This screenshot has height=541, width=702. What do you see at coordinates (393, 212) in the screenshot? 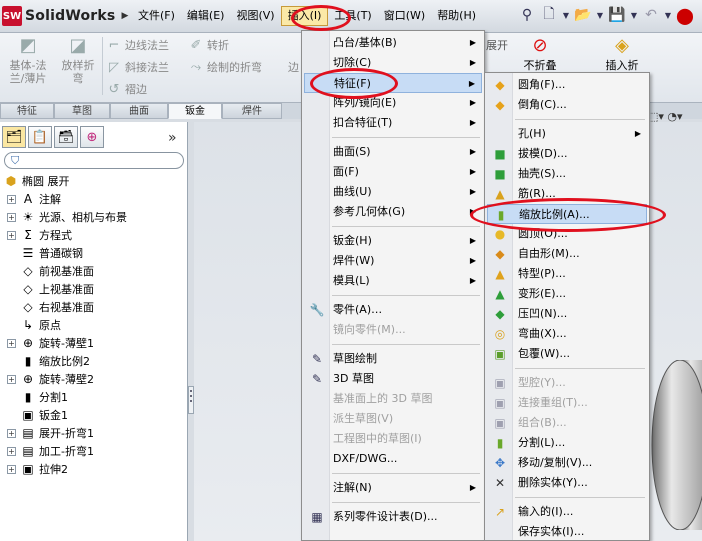
I see `menu-item: 参考几何体(G) ▶` at bounding box center [393, 212].